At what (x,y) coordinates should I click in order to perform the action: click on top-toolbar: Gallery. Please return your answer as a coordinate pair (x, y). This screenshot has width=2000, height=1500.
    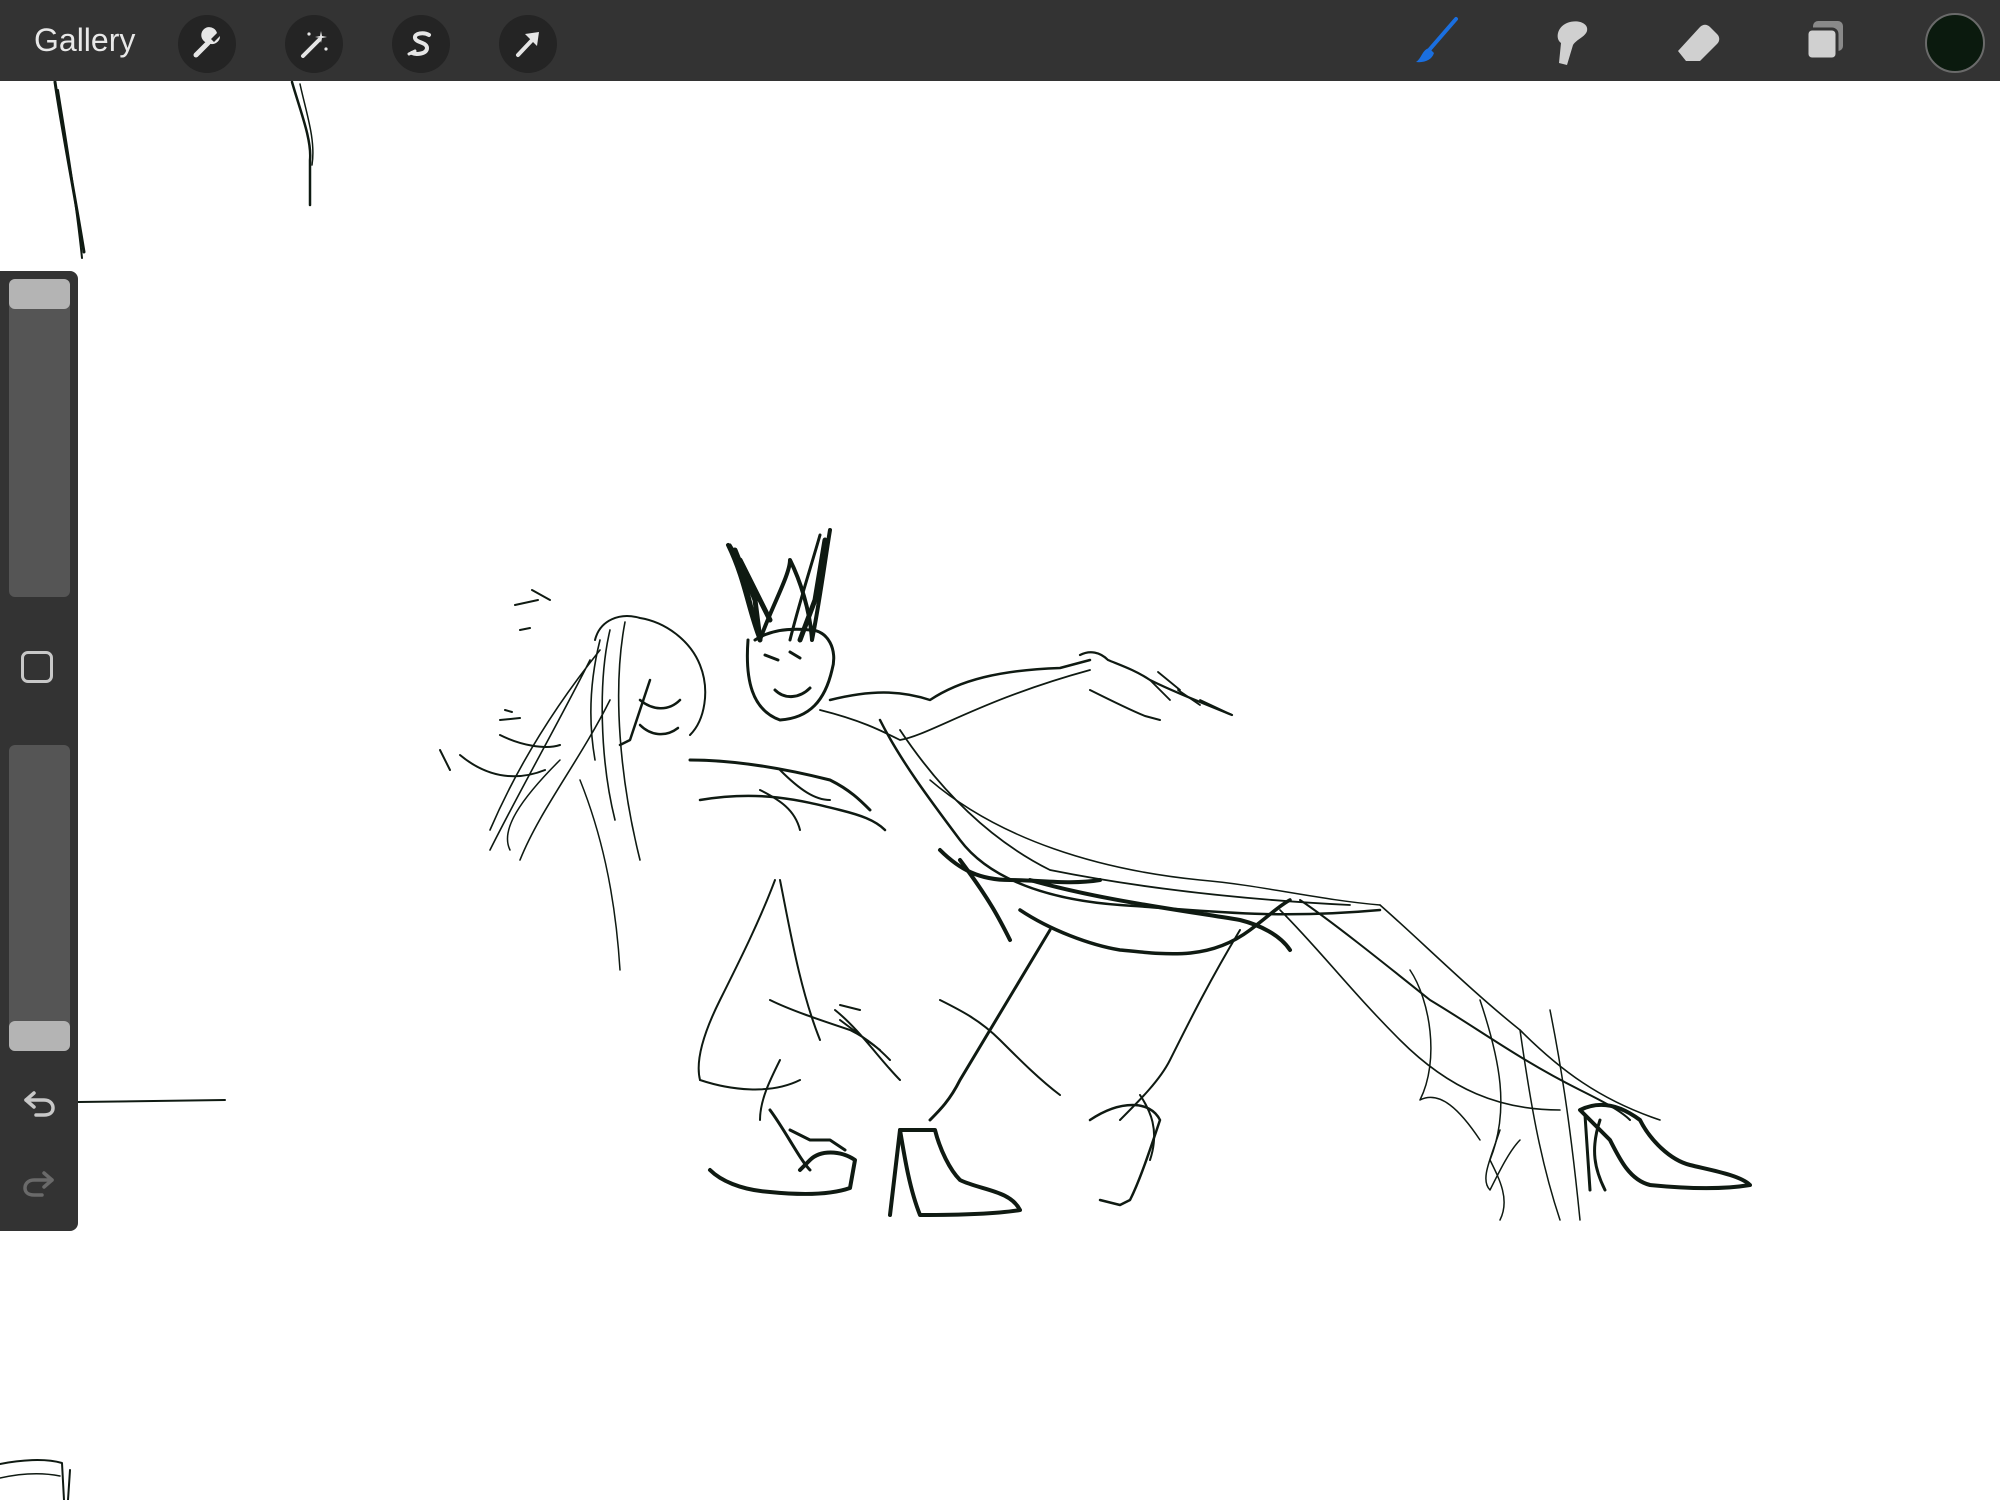
    Looking at the image, I should click on (1000, 40).